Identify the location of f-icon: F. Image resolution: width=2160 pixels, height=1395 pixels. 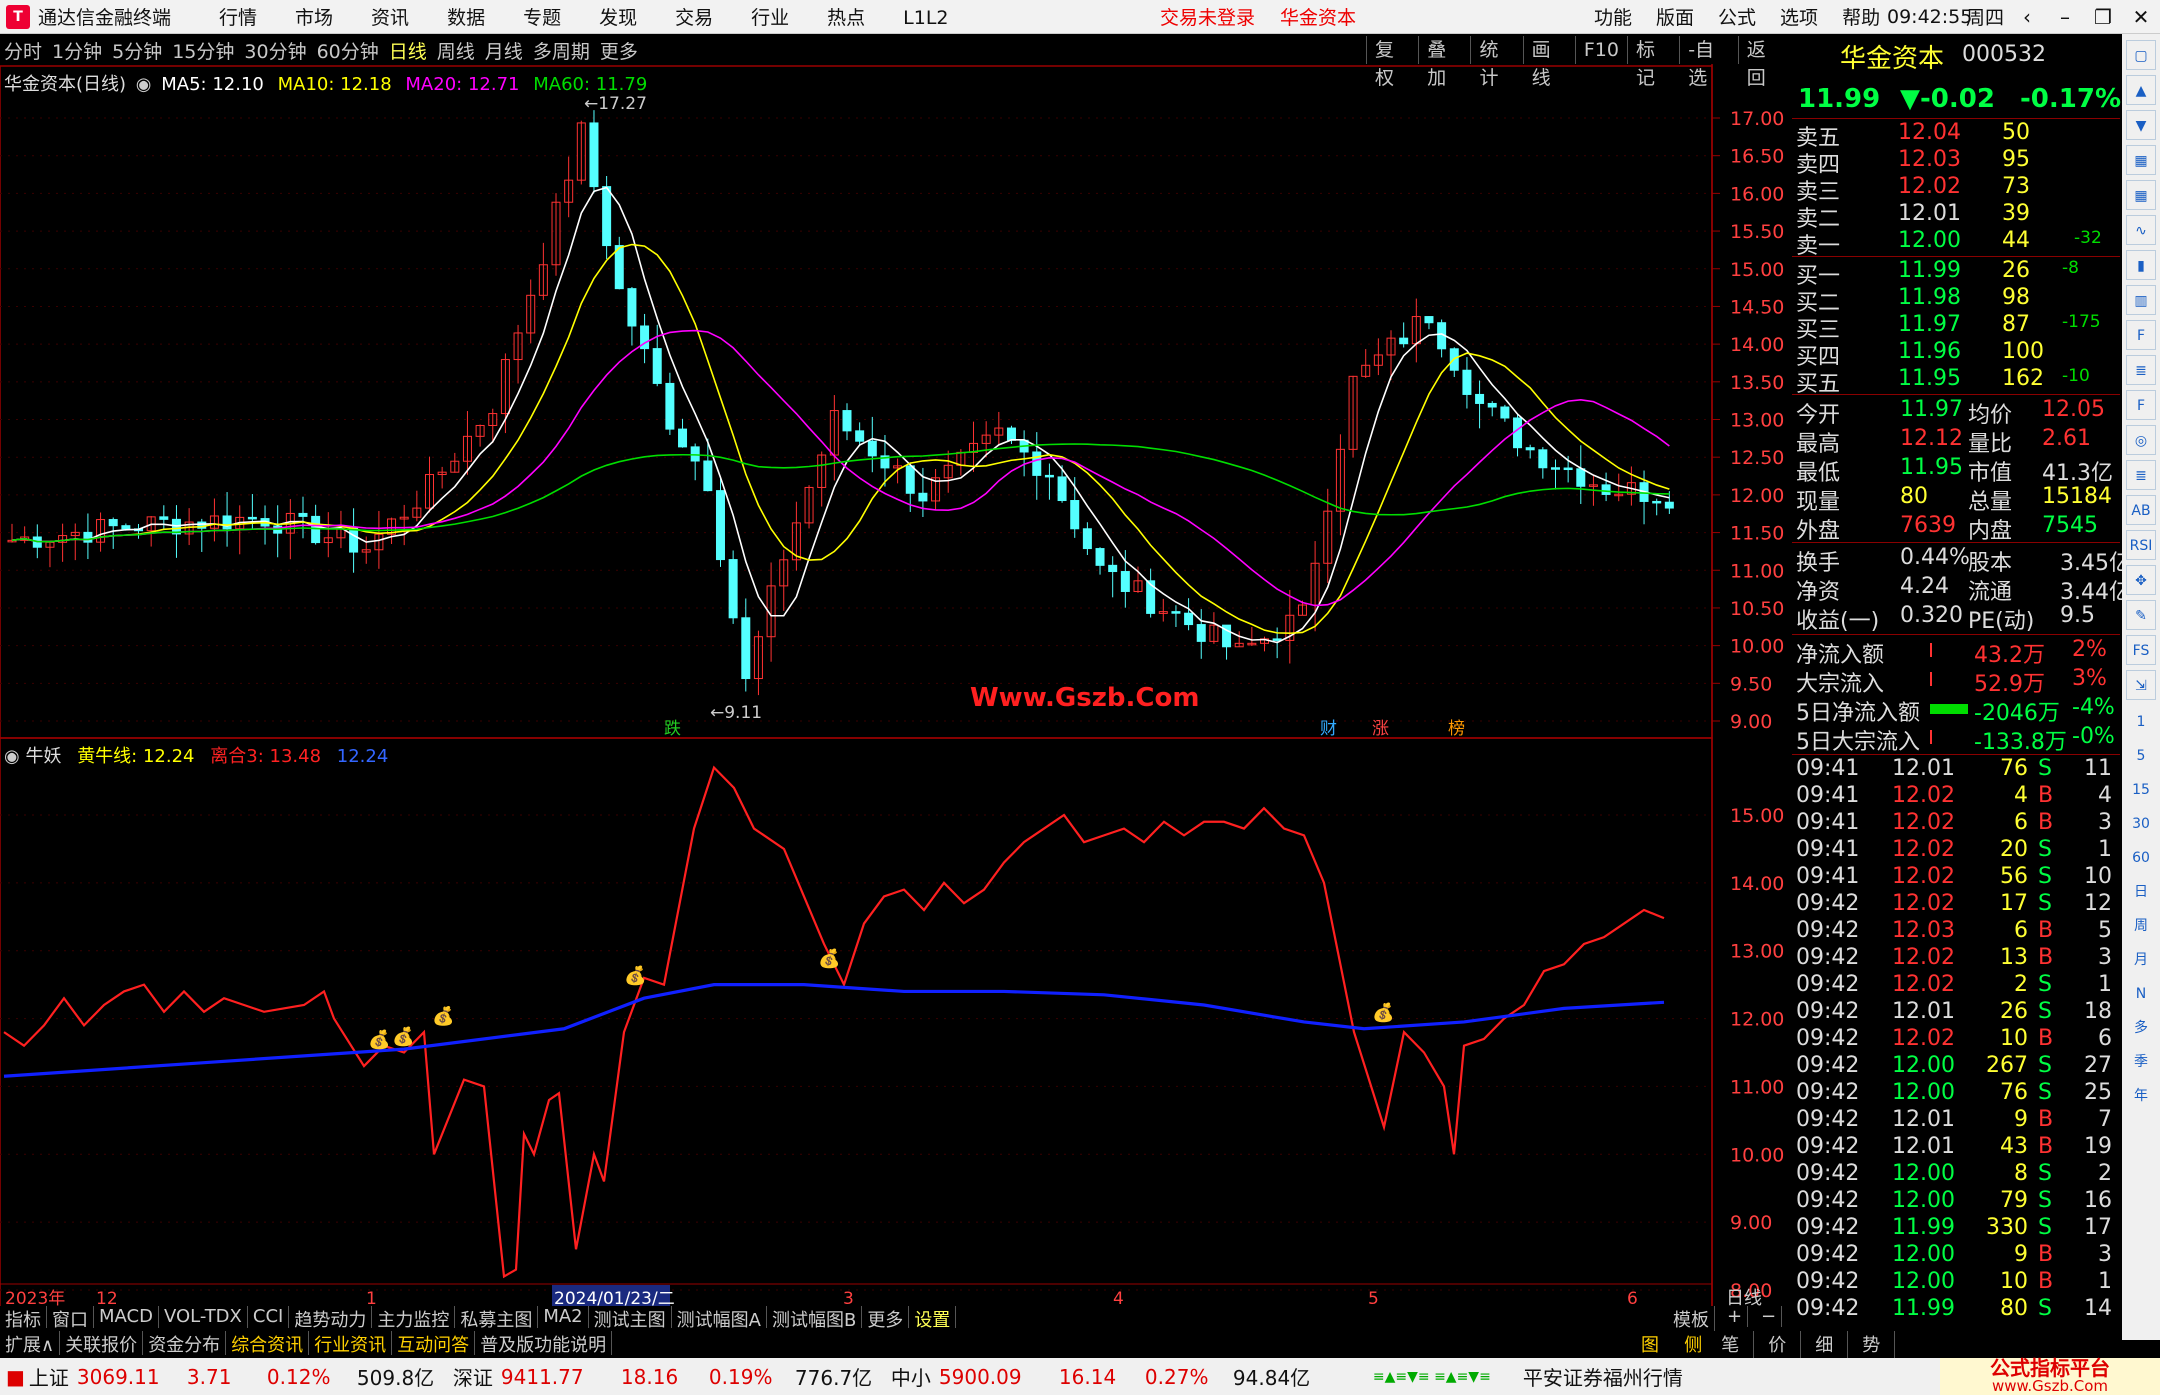
(2141, 405).